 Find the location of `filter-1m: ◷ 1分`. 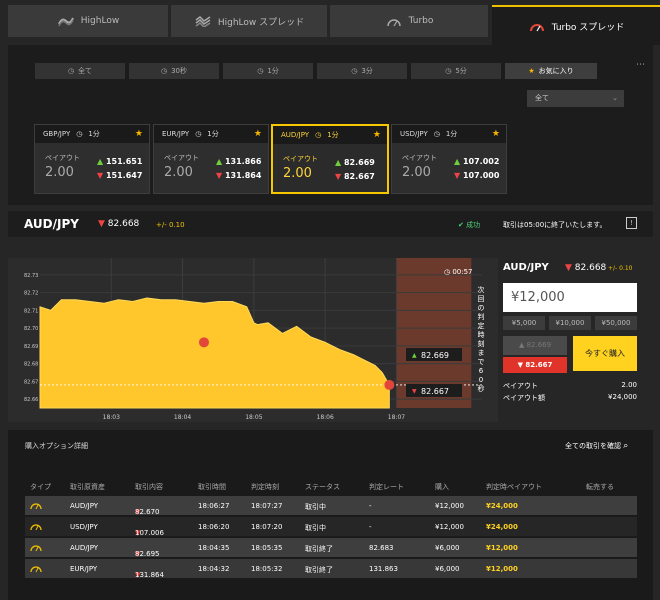

filter-1m: ◷ 1分 is located at coordinates (268, 71).